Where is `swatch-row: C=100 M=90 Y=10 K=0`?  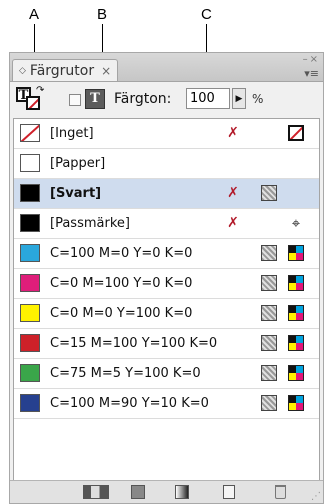 swatch-row: C=100 M=90 Y=10 K=0 is located at coordinates (166, 404).